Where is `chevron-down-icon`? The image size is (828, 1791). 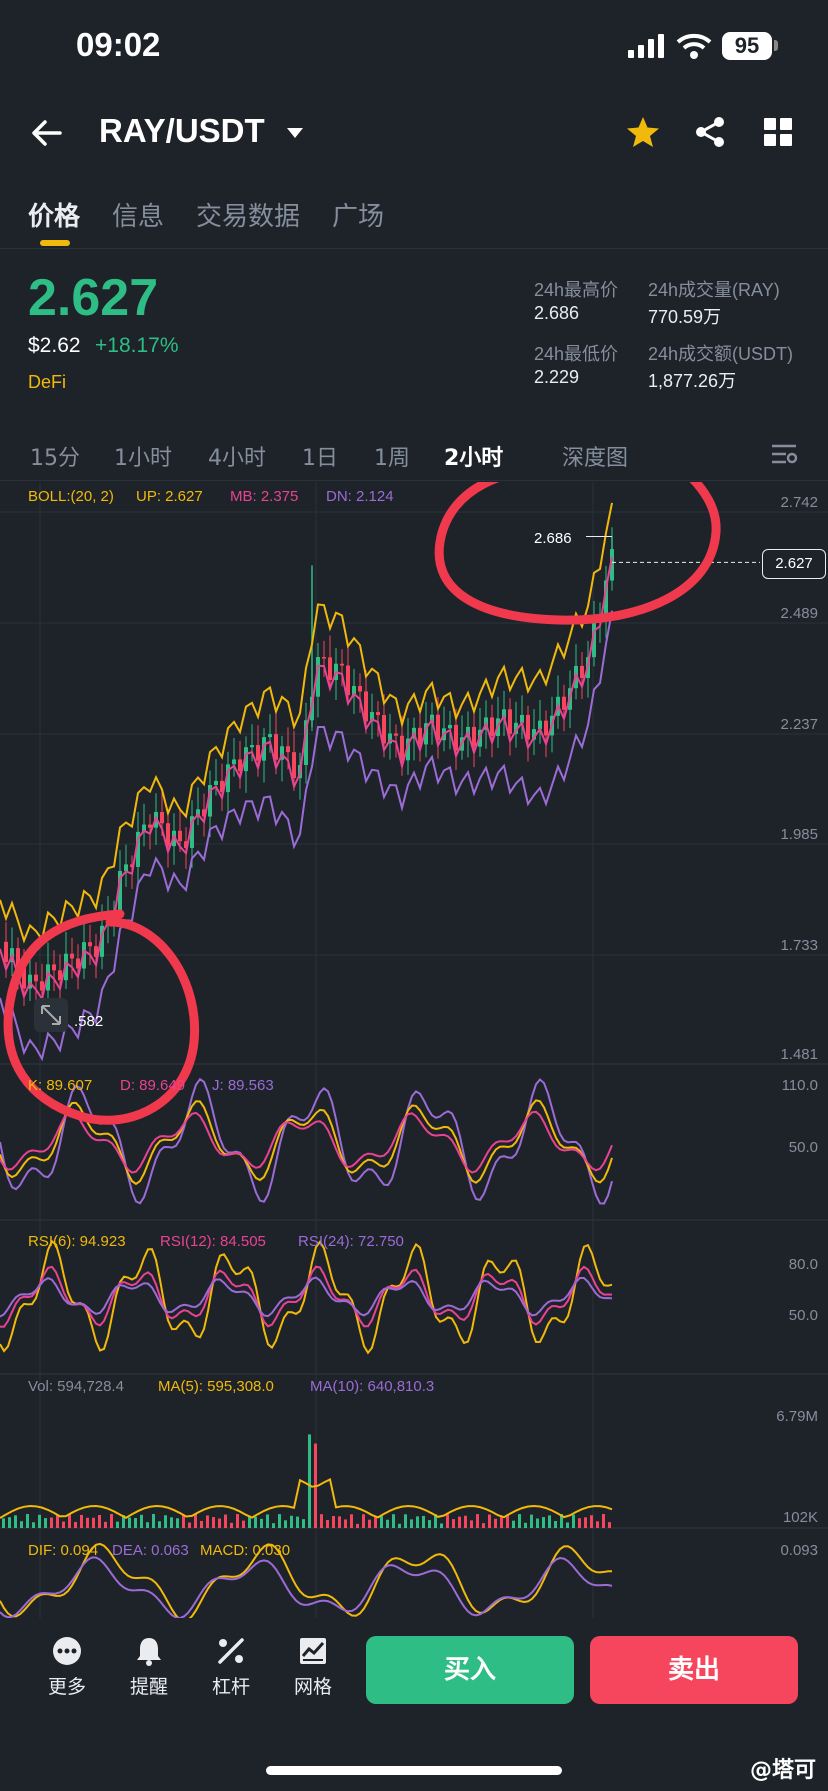
chevron-down-icon is located at coordinates (295, 133).